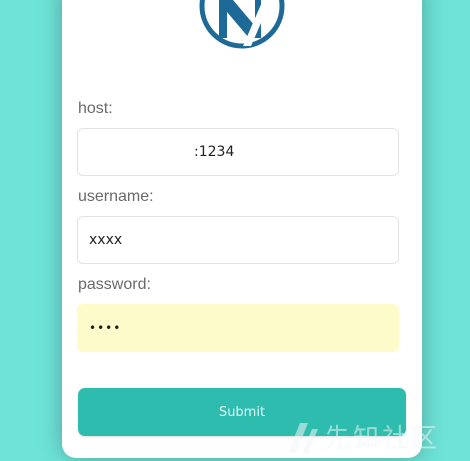 The image size is (470, 461). What do you see at coordinates (214, 152) in the screenshot?
I see `host-value: :1234` at bounding box center [214, 152].